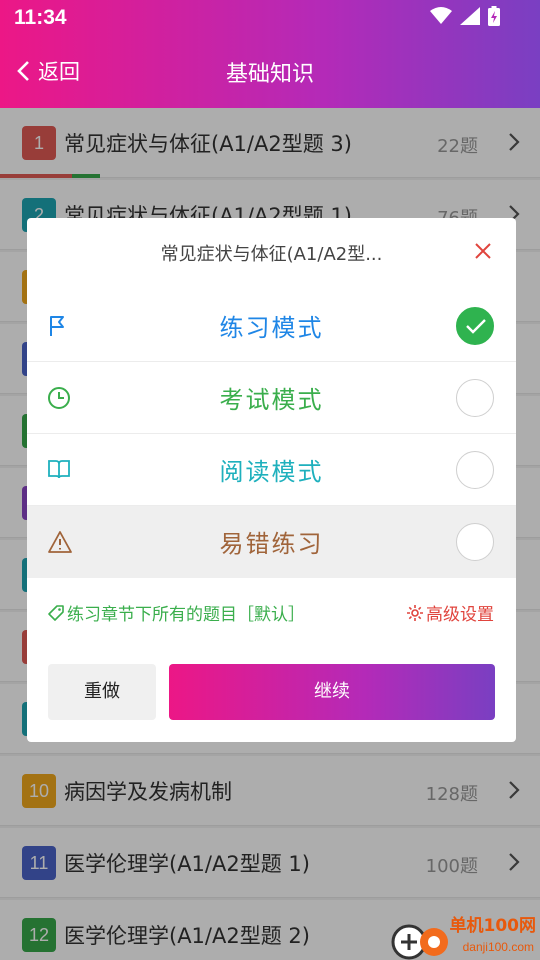 The height and width of the screenshot is (960, 540). Describe the element at coordinates (269, 74) in the screenshot. I see `page-title: 基础知识` at that location.